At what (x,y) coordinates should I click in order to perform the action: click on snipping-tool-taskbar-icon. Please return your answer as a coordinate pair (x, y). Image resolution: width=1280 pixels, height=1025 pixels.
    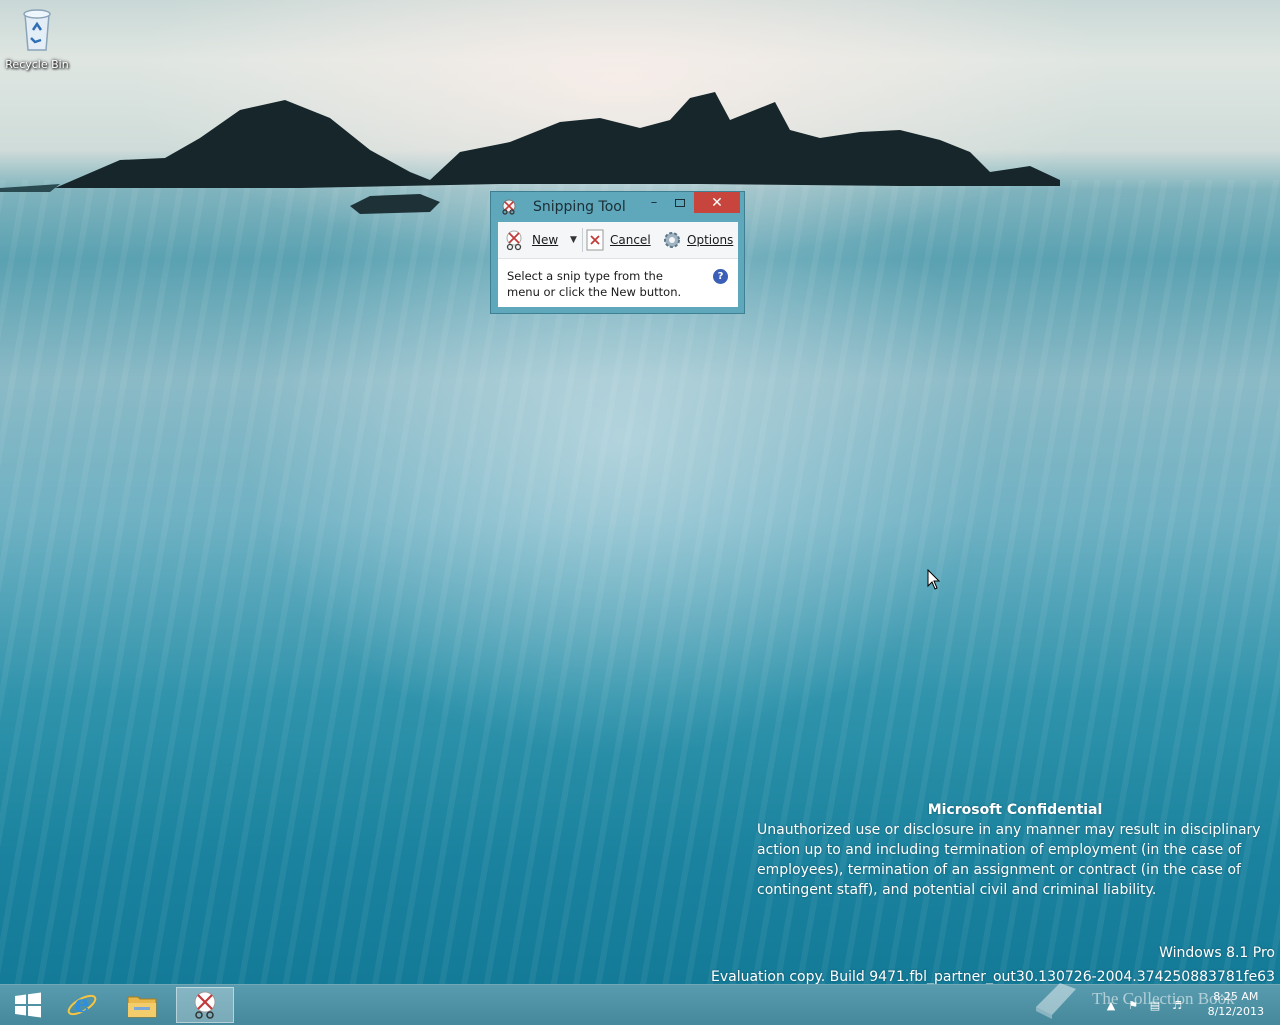
    Looking at the image, I should click on (205, 1005).